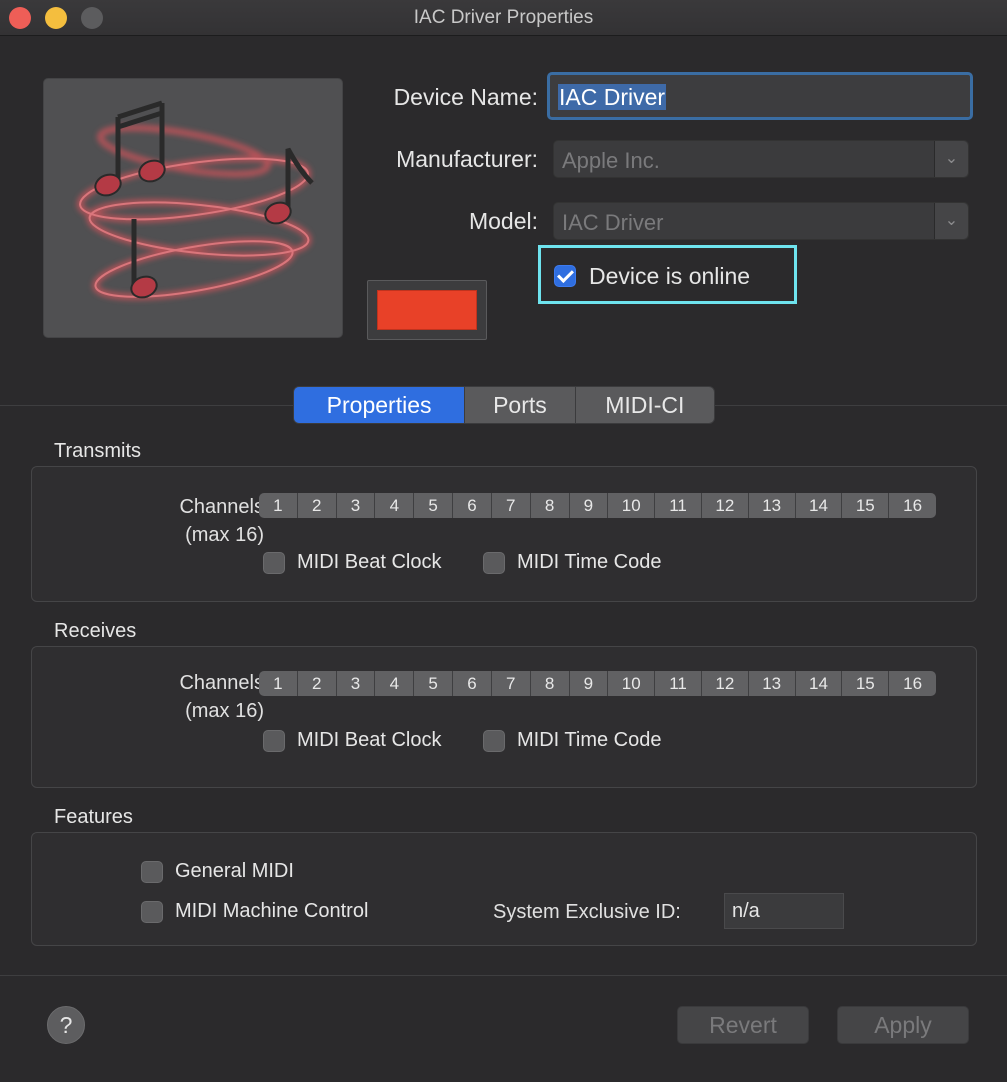  I want to click on receives-channel-5: 5, so click(434, 683).